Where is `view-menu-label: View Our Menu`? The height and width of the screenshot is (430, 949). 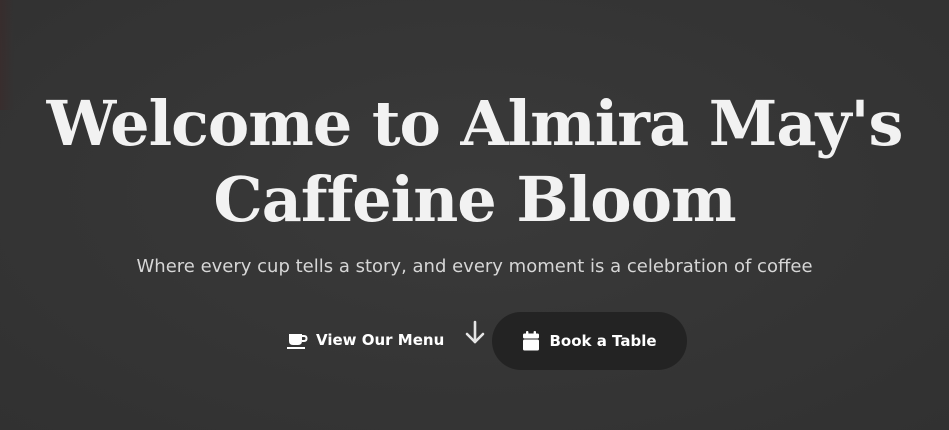
view-menu-label: View Our Menu is located at coordinates (380, 340).